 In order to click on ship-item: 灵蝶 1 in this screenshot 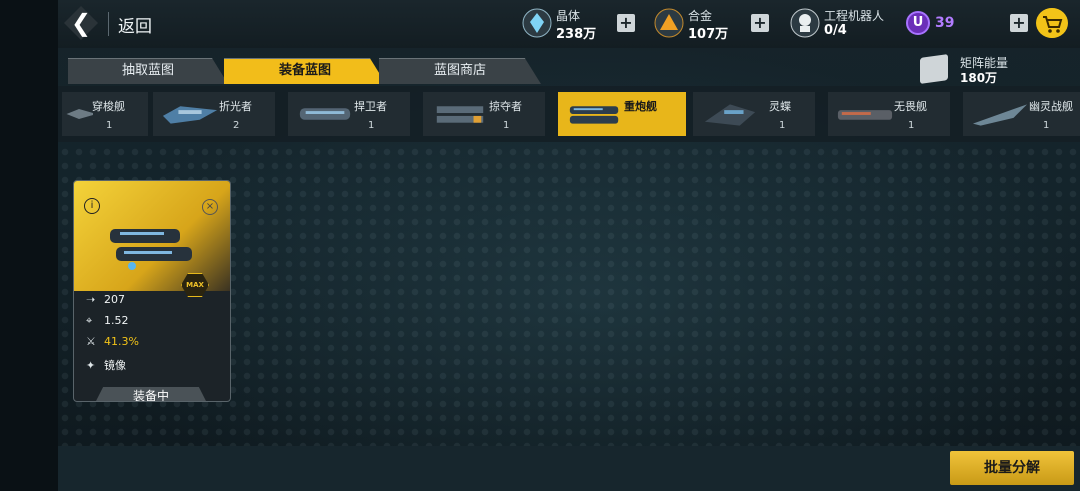, I will do `click(754, 114)`.